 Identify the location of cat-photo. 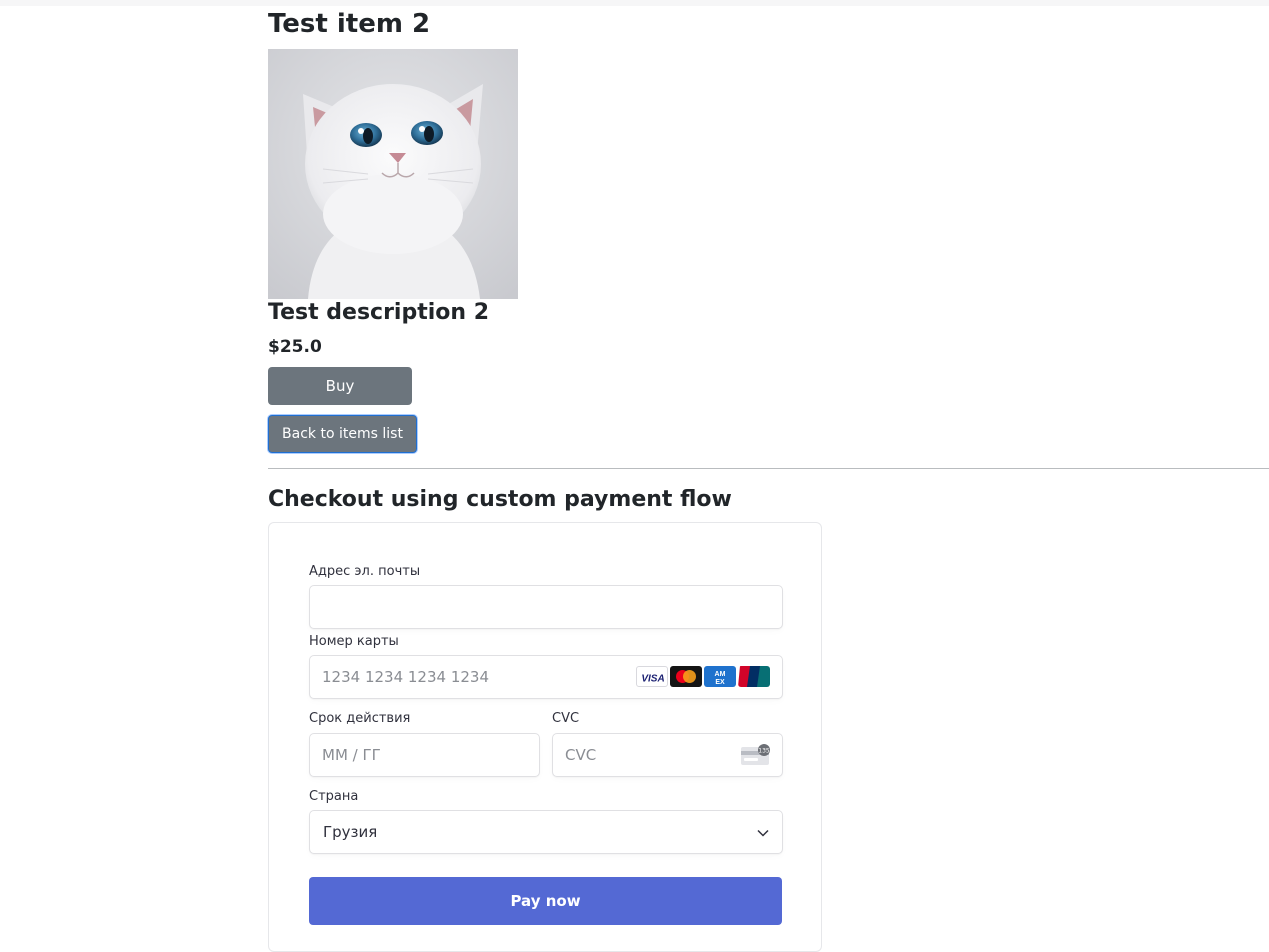
(393, 174).